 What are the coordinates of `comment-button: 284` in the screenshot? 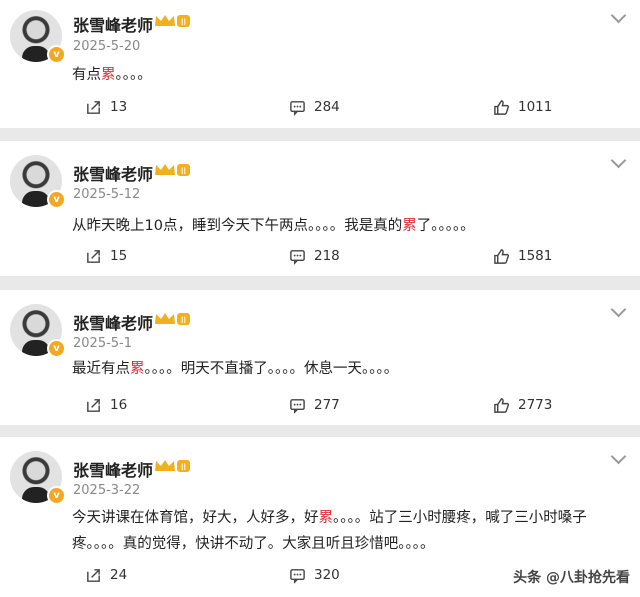 It's located at (314, 107).